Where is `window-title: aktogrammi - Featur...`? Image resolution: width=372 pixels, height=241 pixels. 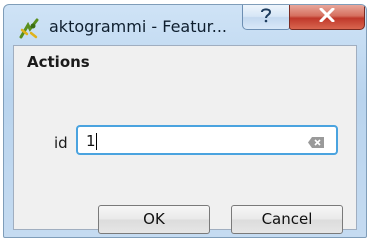
window-title: aktogrammi - Featur... is located at coordinates (138, 26).